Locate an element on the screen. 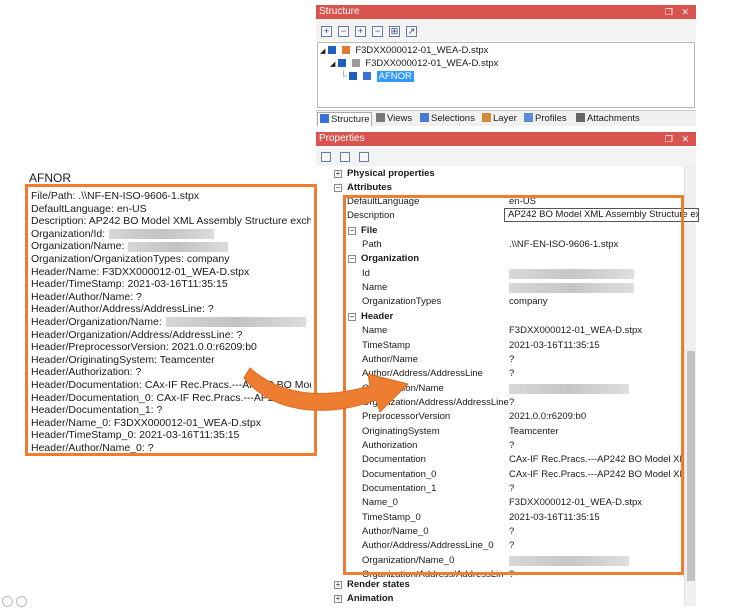 This screenshot has width=750, height=611. arrow-overlay is located at coordinates (326, 390).